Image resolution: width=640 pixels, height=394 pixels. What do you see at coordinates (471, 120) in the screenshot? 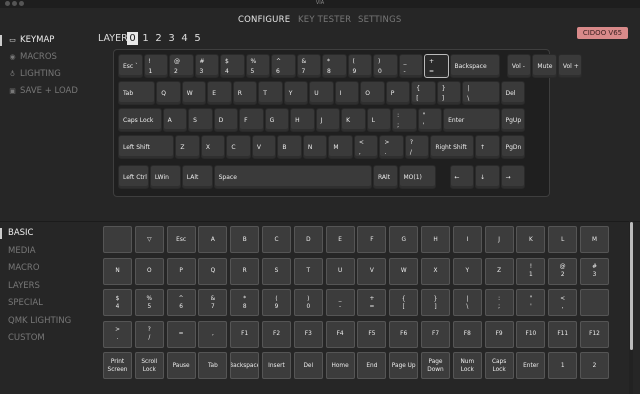
I see `key-row3-12: Enter` at bounding box center [471, 120].